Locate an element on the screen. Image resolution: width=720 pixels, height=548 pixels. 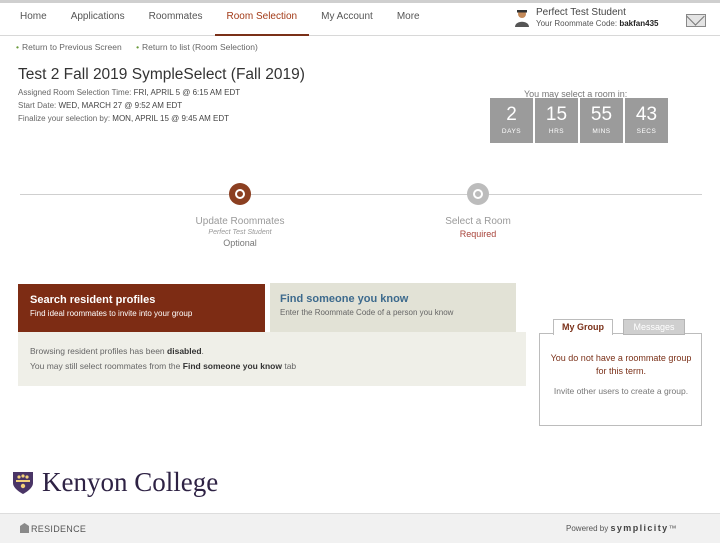
countdown-minutes: 55 MINS is located at coordinates (601, 120).